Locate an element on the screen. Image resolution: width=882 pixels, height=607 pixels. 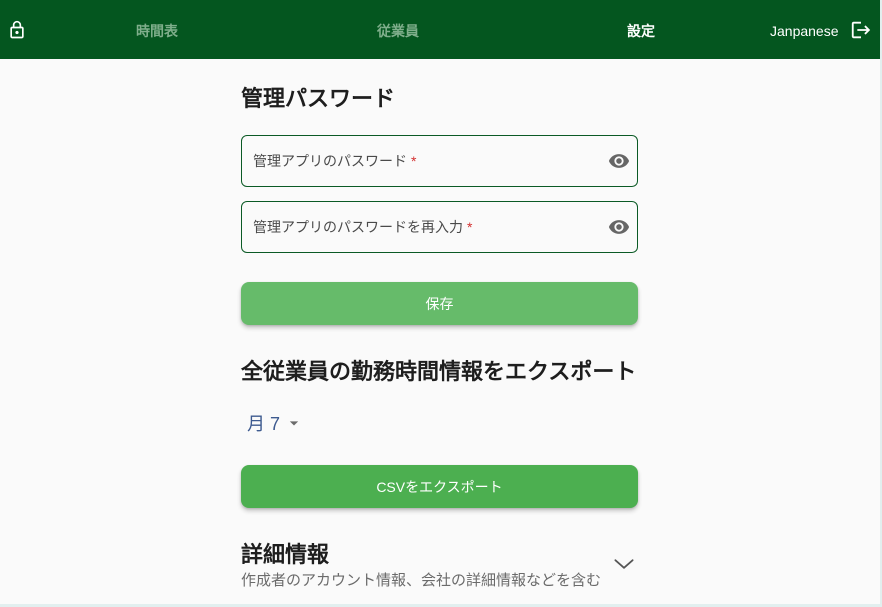
nav-tab-employees: 従業員 is located at coordinates (398, 31).